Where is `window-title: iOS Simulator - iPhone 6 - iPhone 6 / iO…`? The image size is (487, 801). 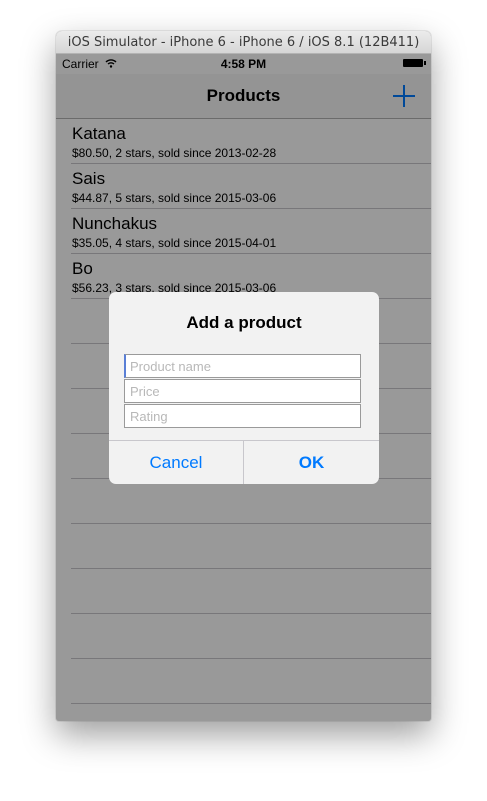
window-title: iOS Simulator - iPhone 6 - iPhone 6 / iO… is located at coordinates (243, 42).